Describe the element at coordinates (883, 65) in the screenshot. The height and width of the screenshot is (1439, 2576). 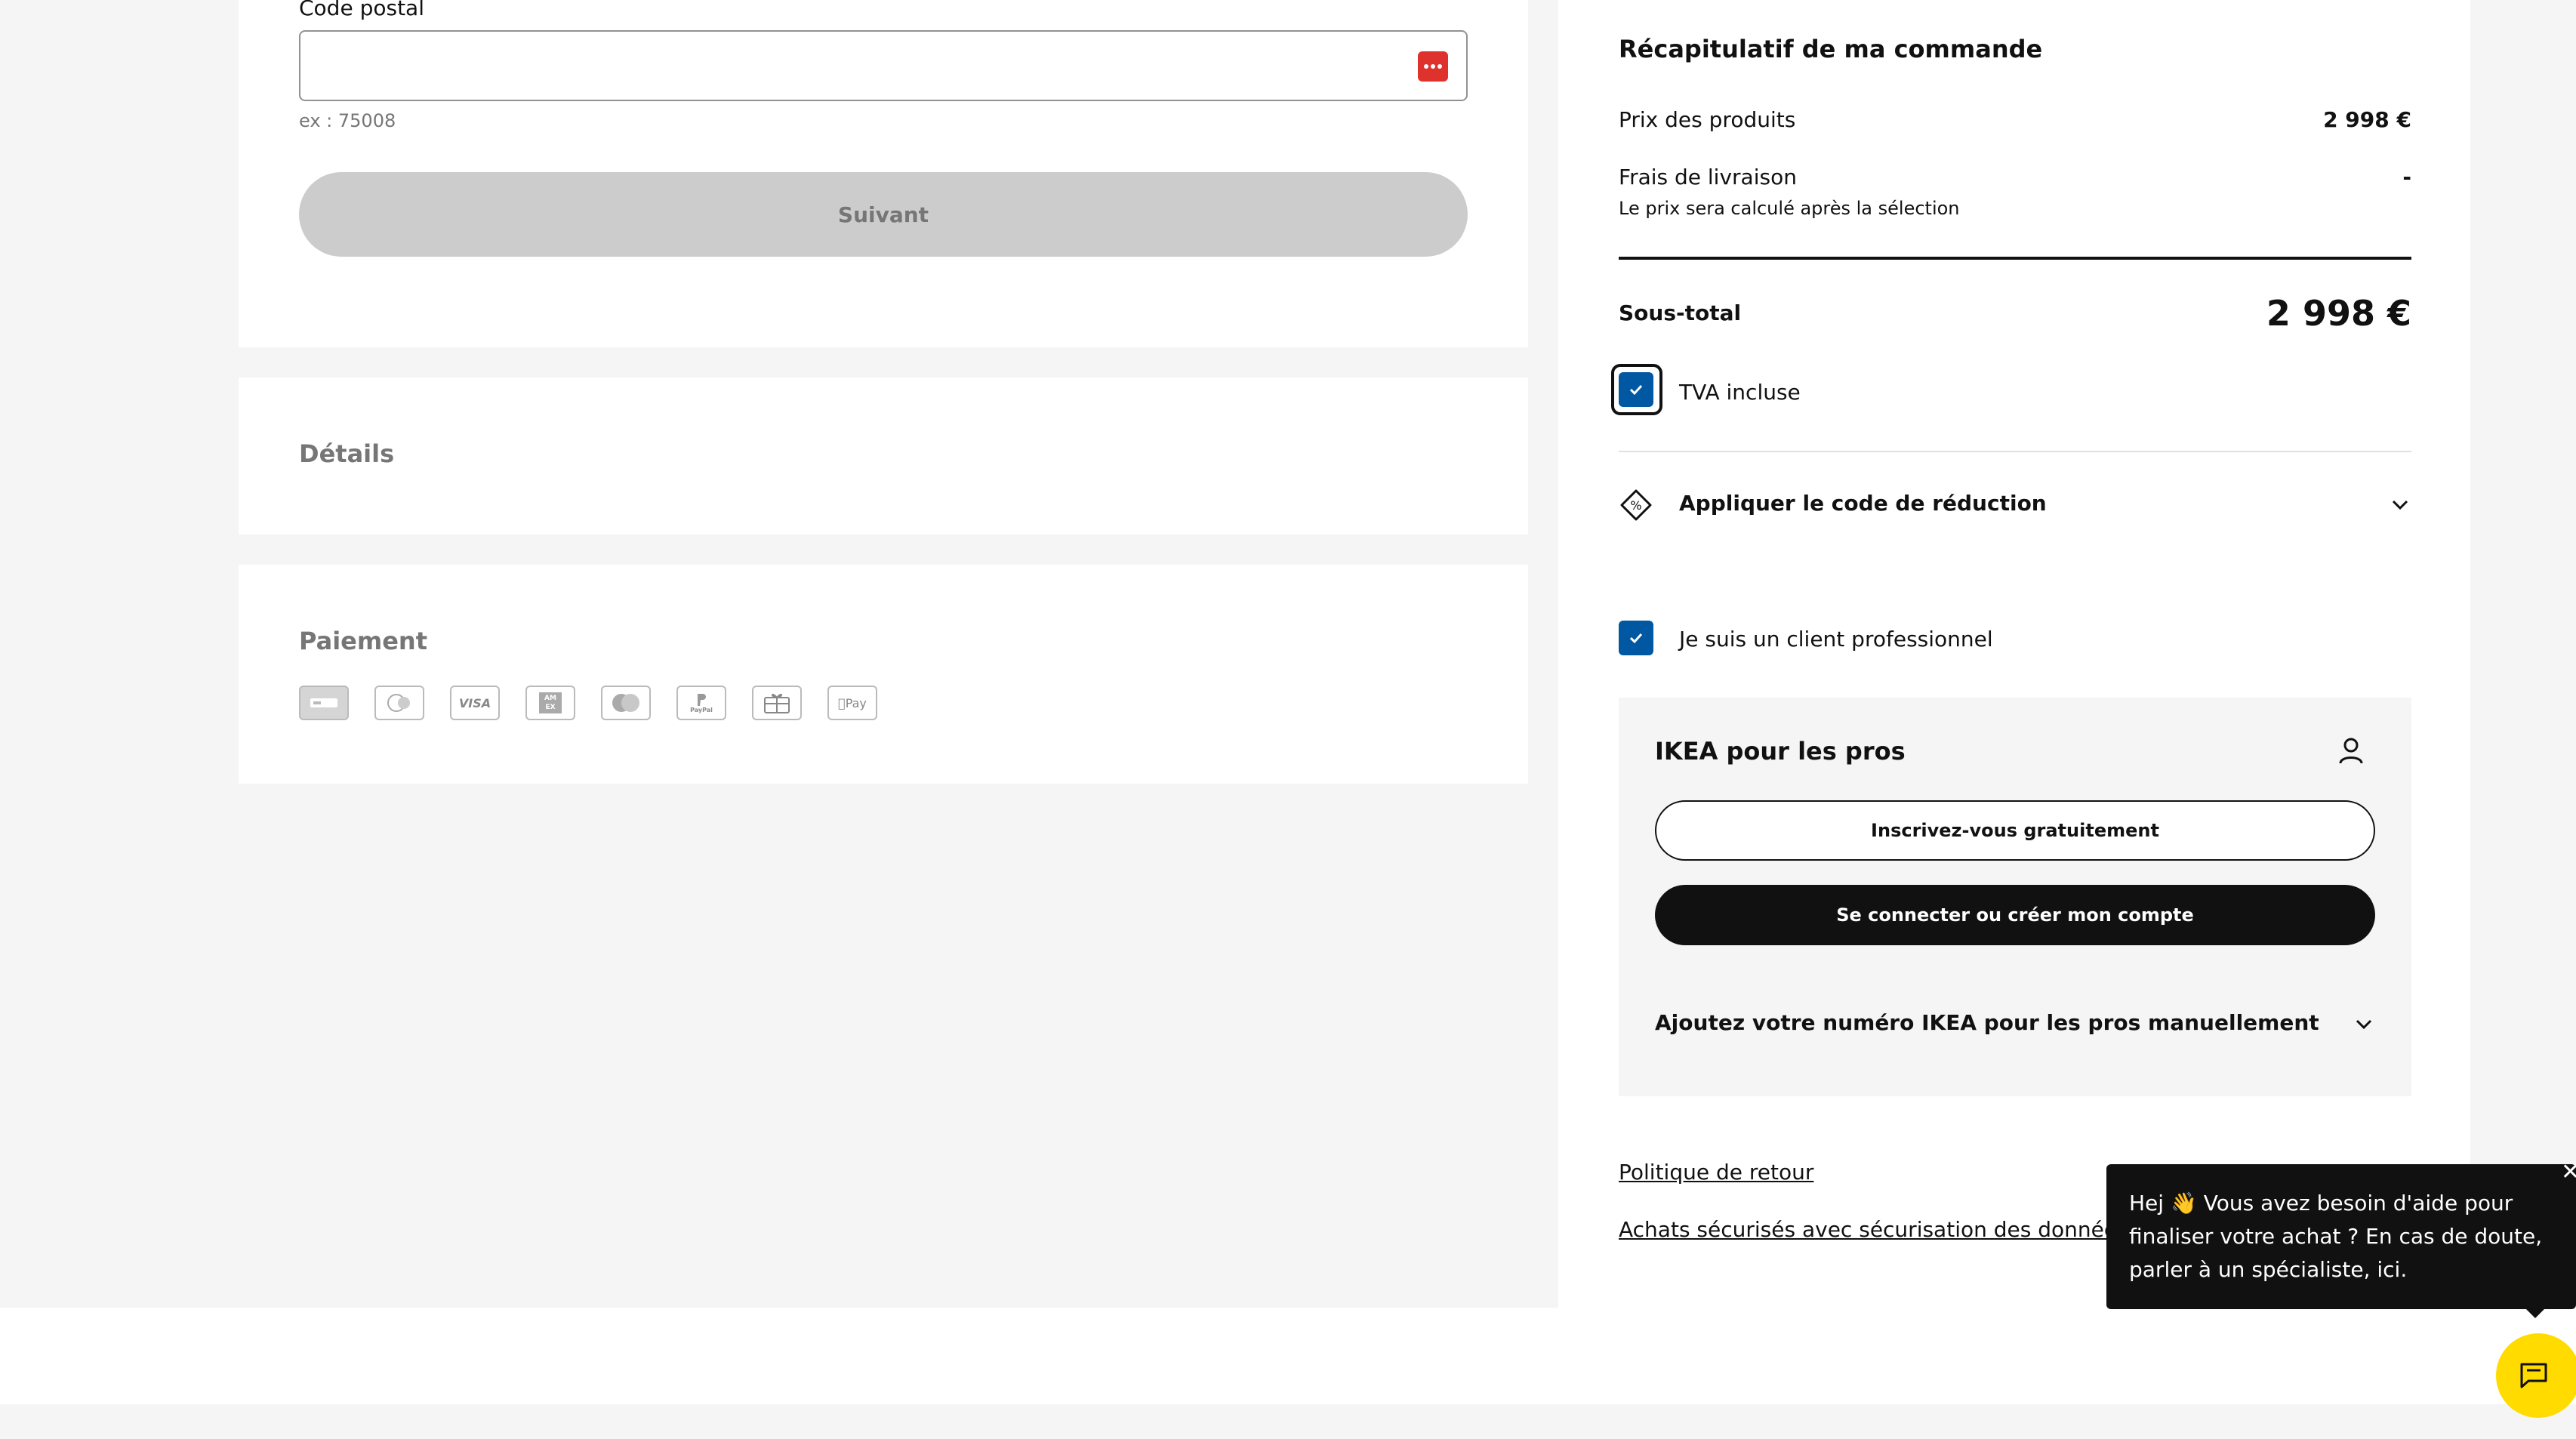
I see `postal-input` at that location.